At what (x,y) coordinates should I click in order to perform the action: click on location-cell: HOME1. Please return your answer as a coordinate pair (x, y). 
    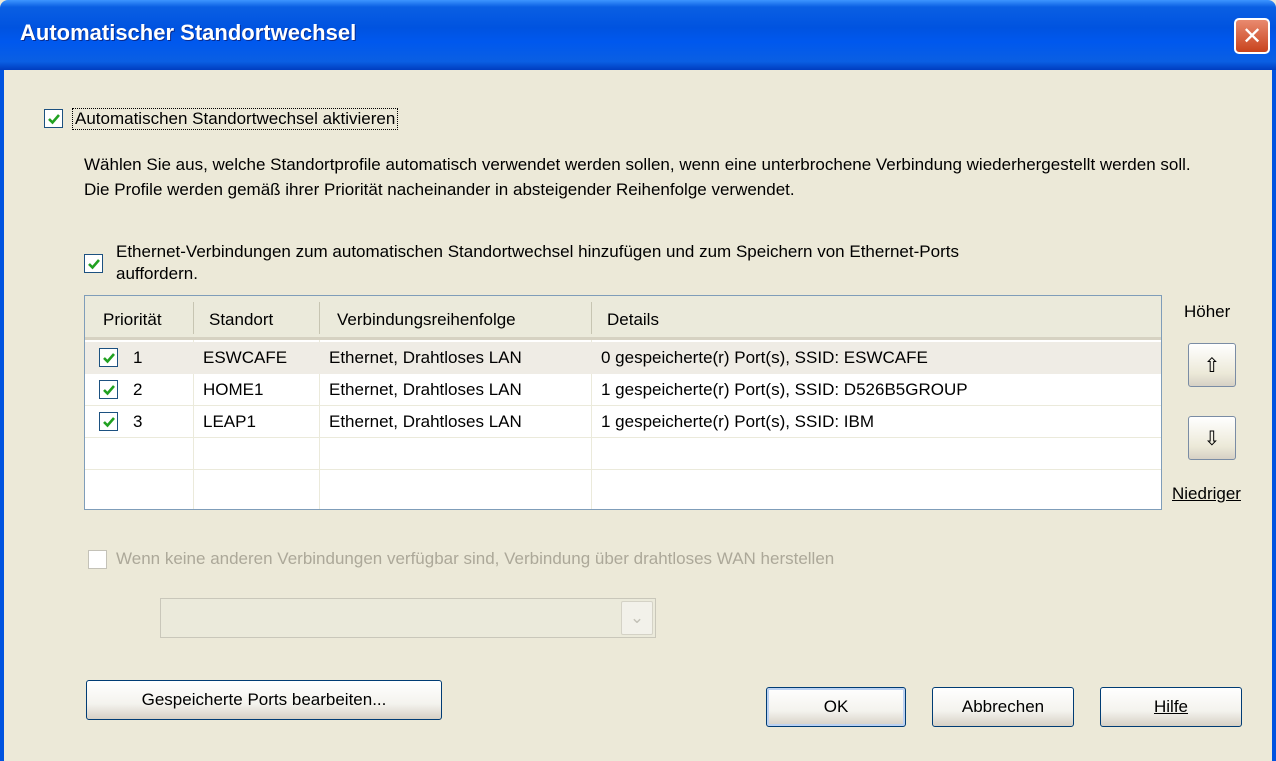
    Looking at the image, I should click on (233, 389).